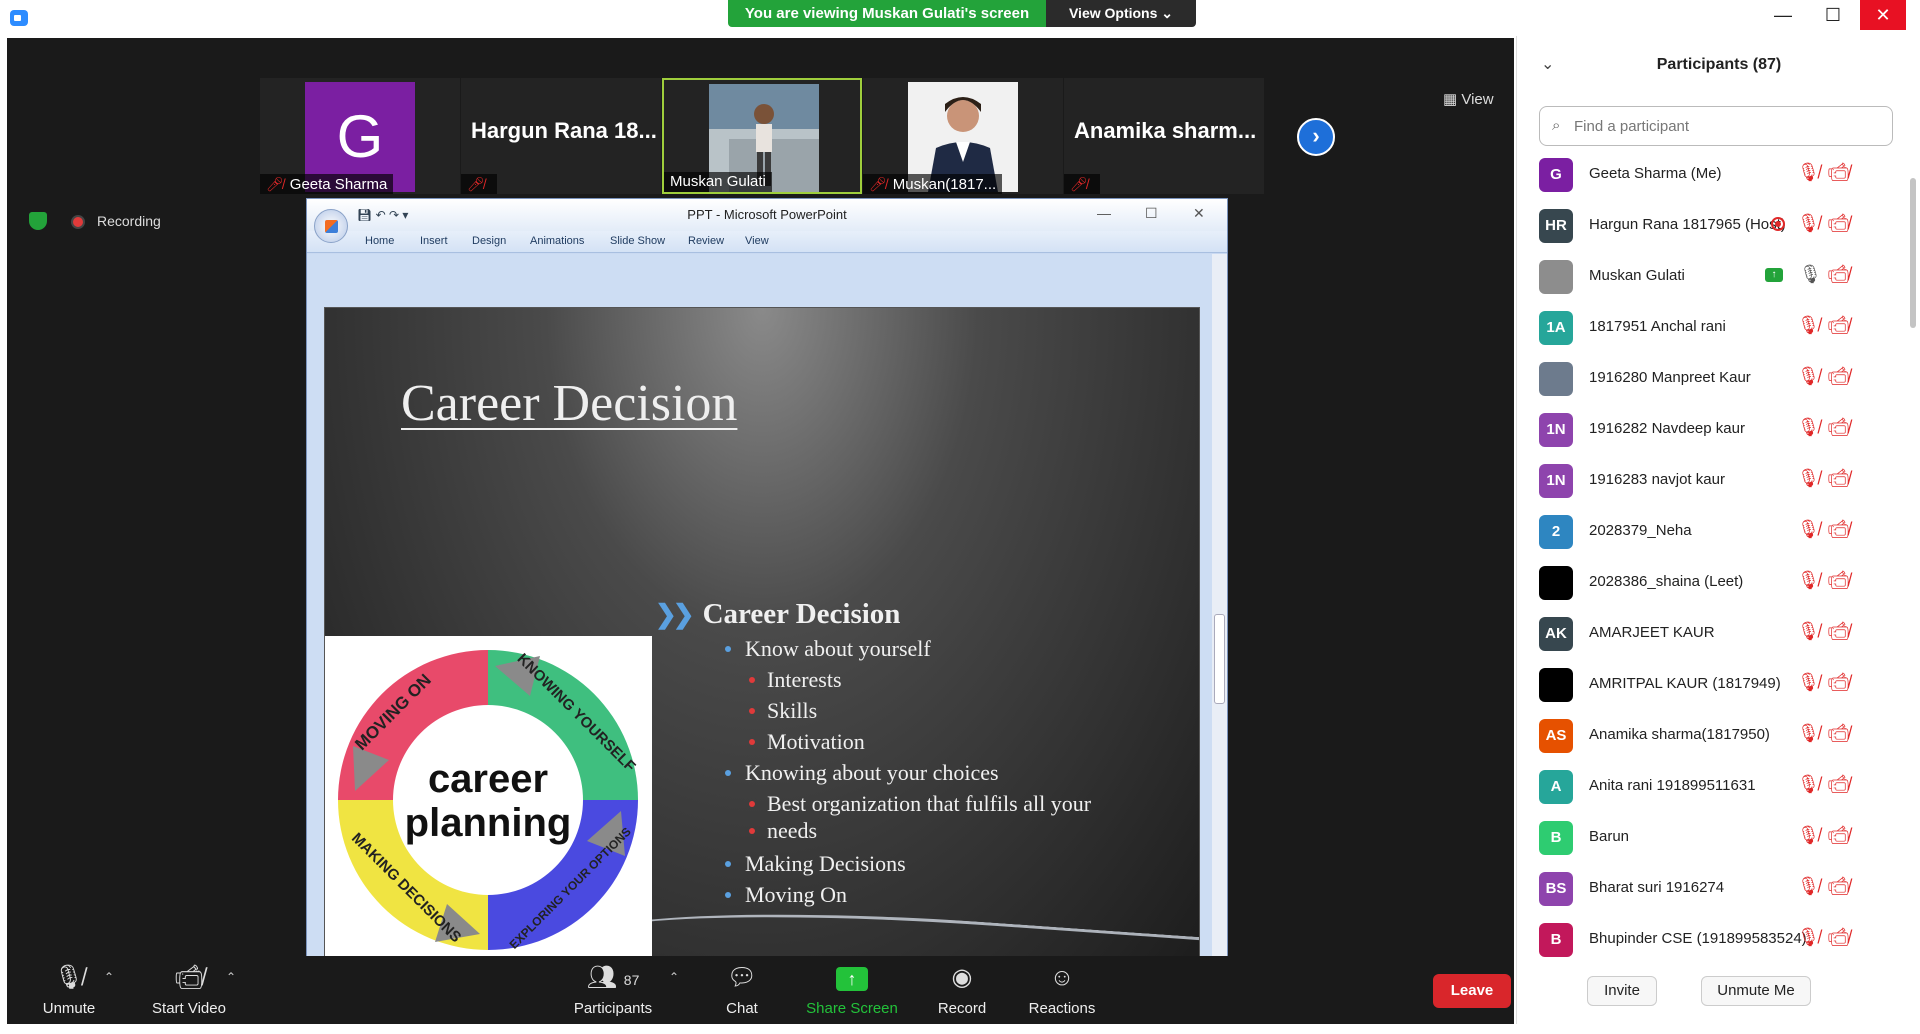 The width and height of the screenshot is (1920, 1034). What do you see at coordinates (1062, 1008) in the screenshot?
I see `reactions-label: Reactions` at bounding box center [1062, 1008].